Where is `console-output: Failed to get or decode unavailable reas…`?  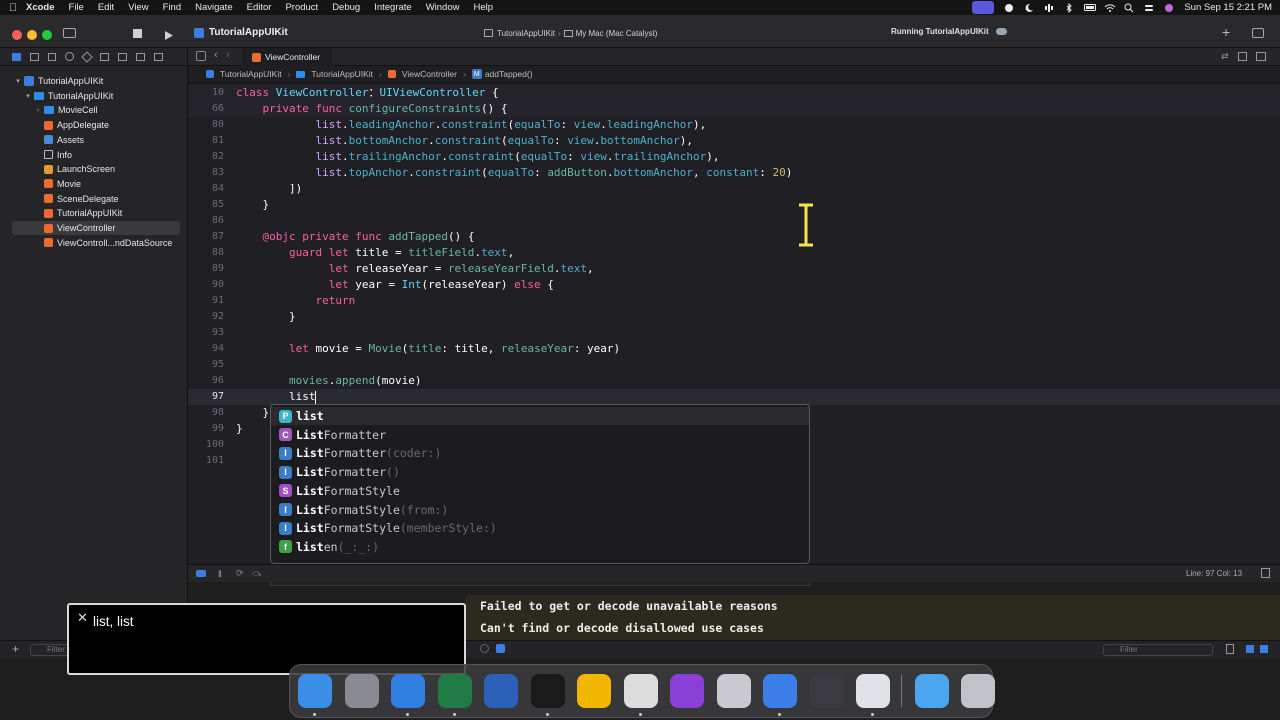
console-output: Failed to get or decode unavailable reas… is located at coordinates (873, 617).